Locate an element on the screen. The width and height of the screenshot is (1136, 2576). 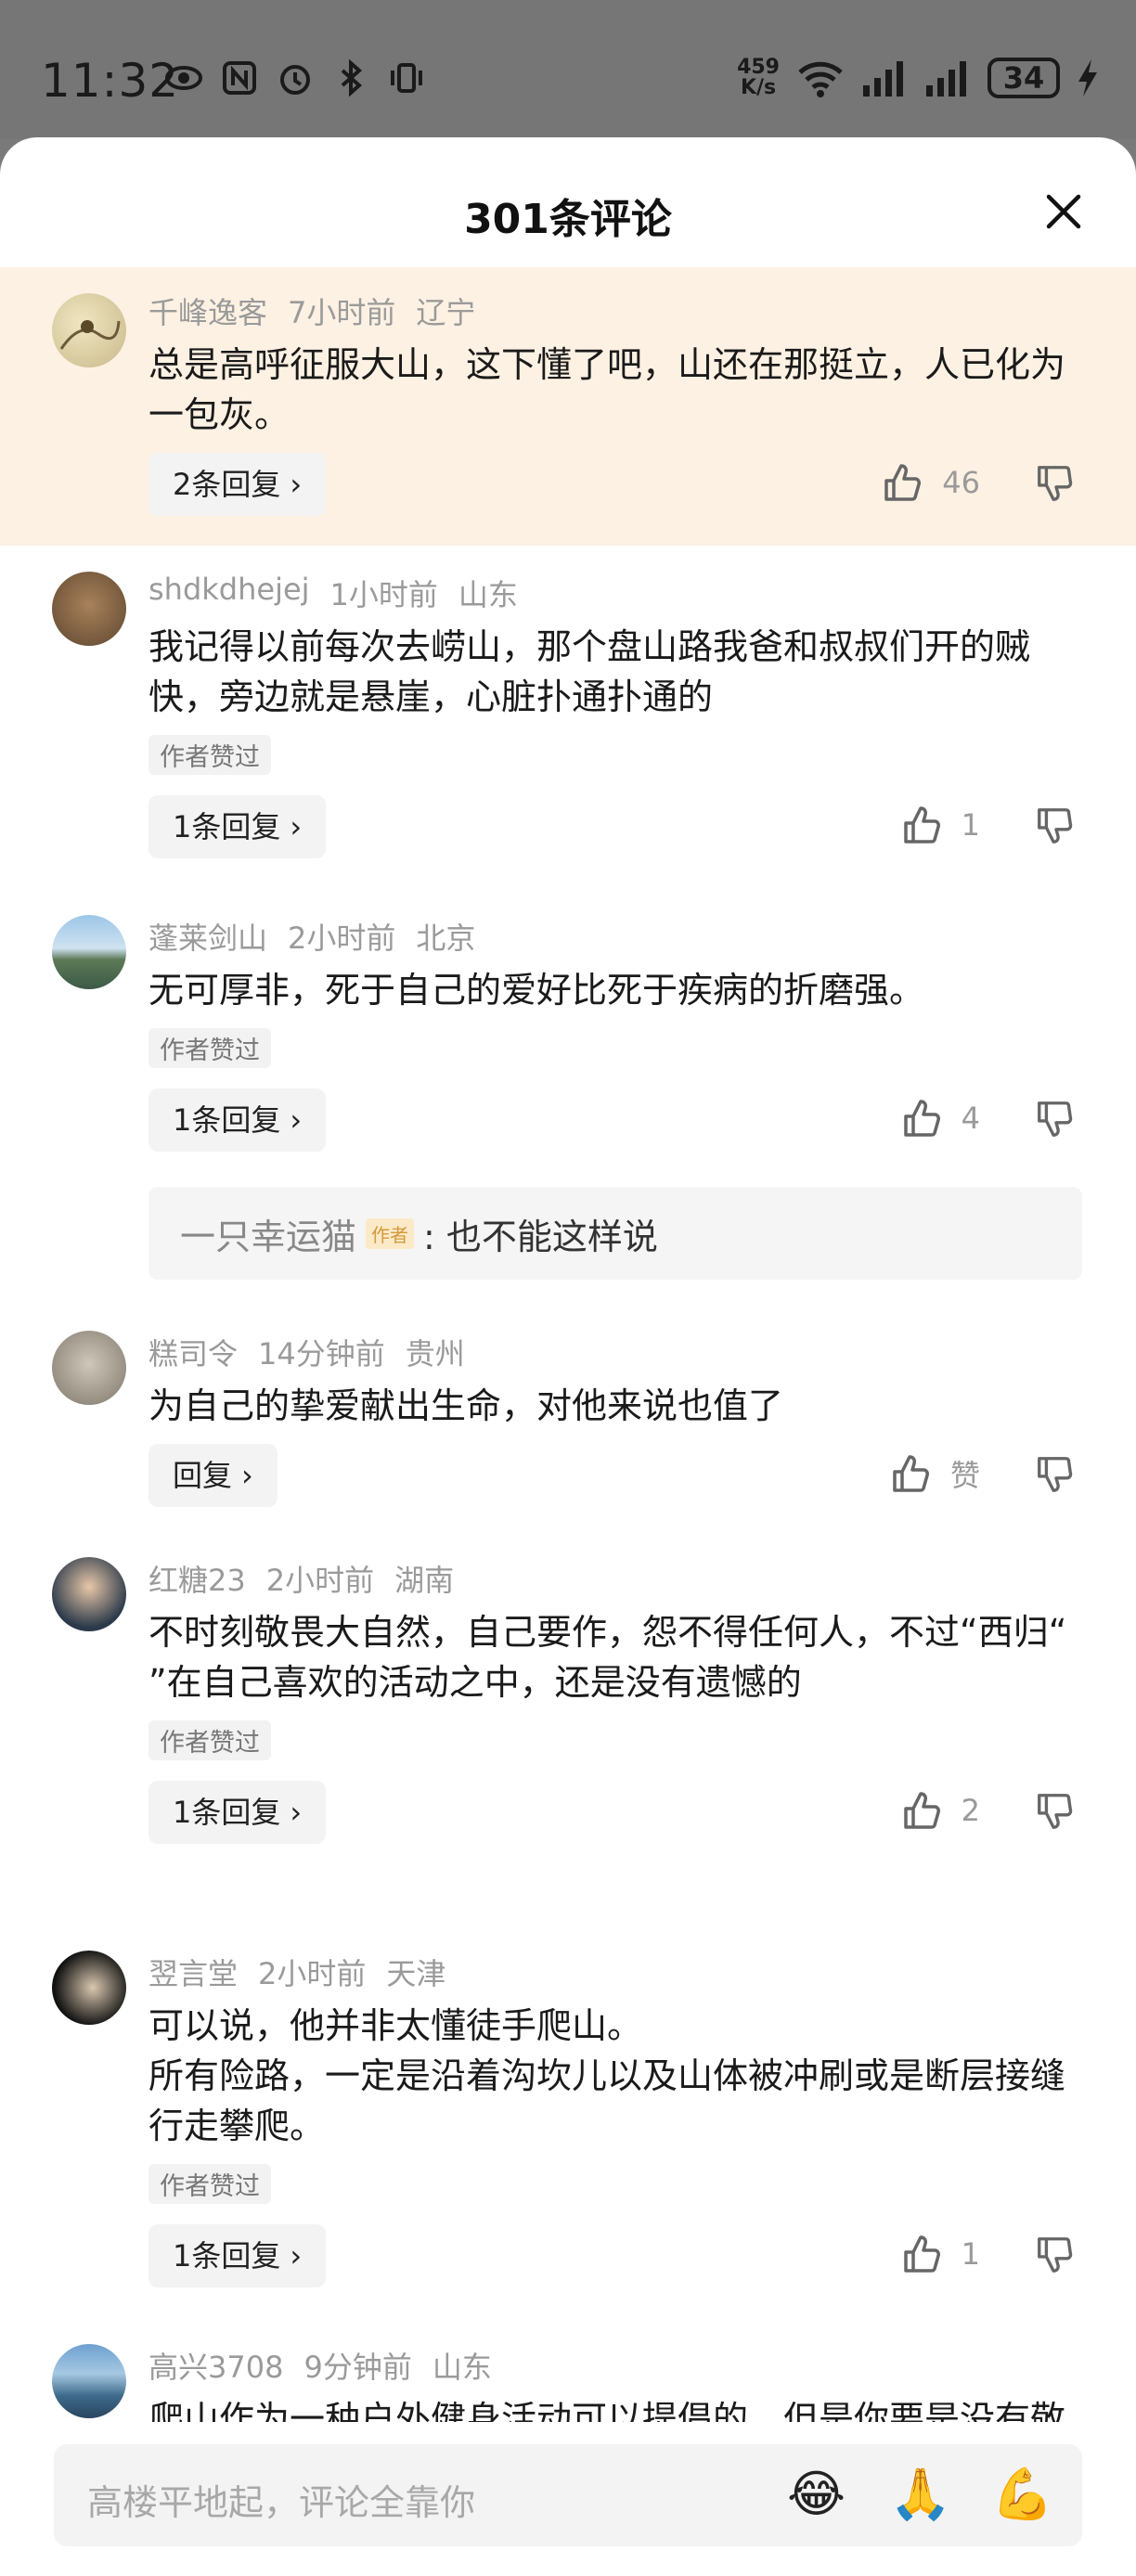
like-count: 4 is located at coordinates (970, 1119).